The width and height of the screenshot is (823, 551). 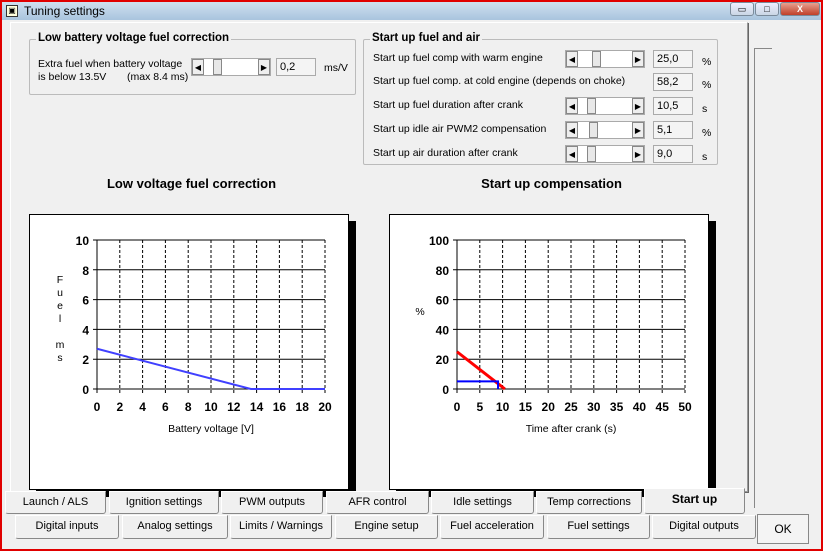 I want to click on max-note: (max 8.4 ms), so click(x=158, y=77).